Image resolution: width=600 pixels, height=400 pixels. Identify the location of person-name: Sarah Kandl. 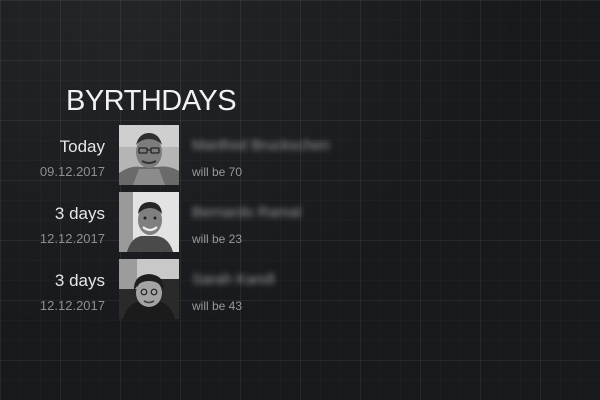
(233, 279).